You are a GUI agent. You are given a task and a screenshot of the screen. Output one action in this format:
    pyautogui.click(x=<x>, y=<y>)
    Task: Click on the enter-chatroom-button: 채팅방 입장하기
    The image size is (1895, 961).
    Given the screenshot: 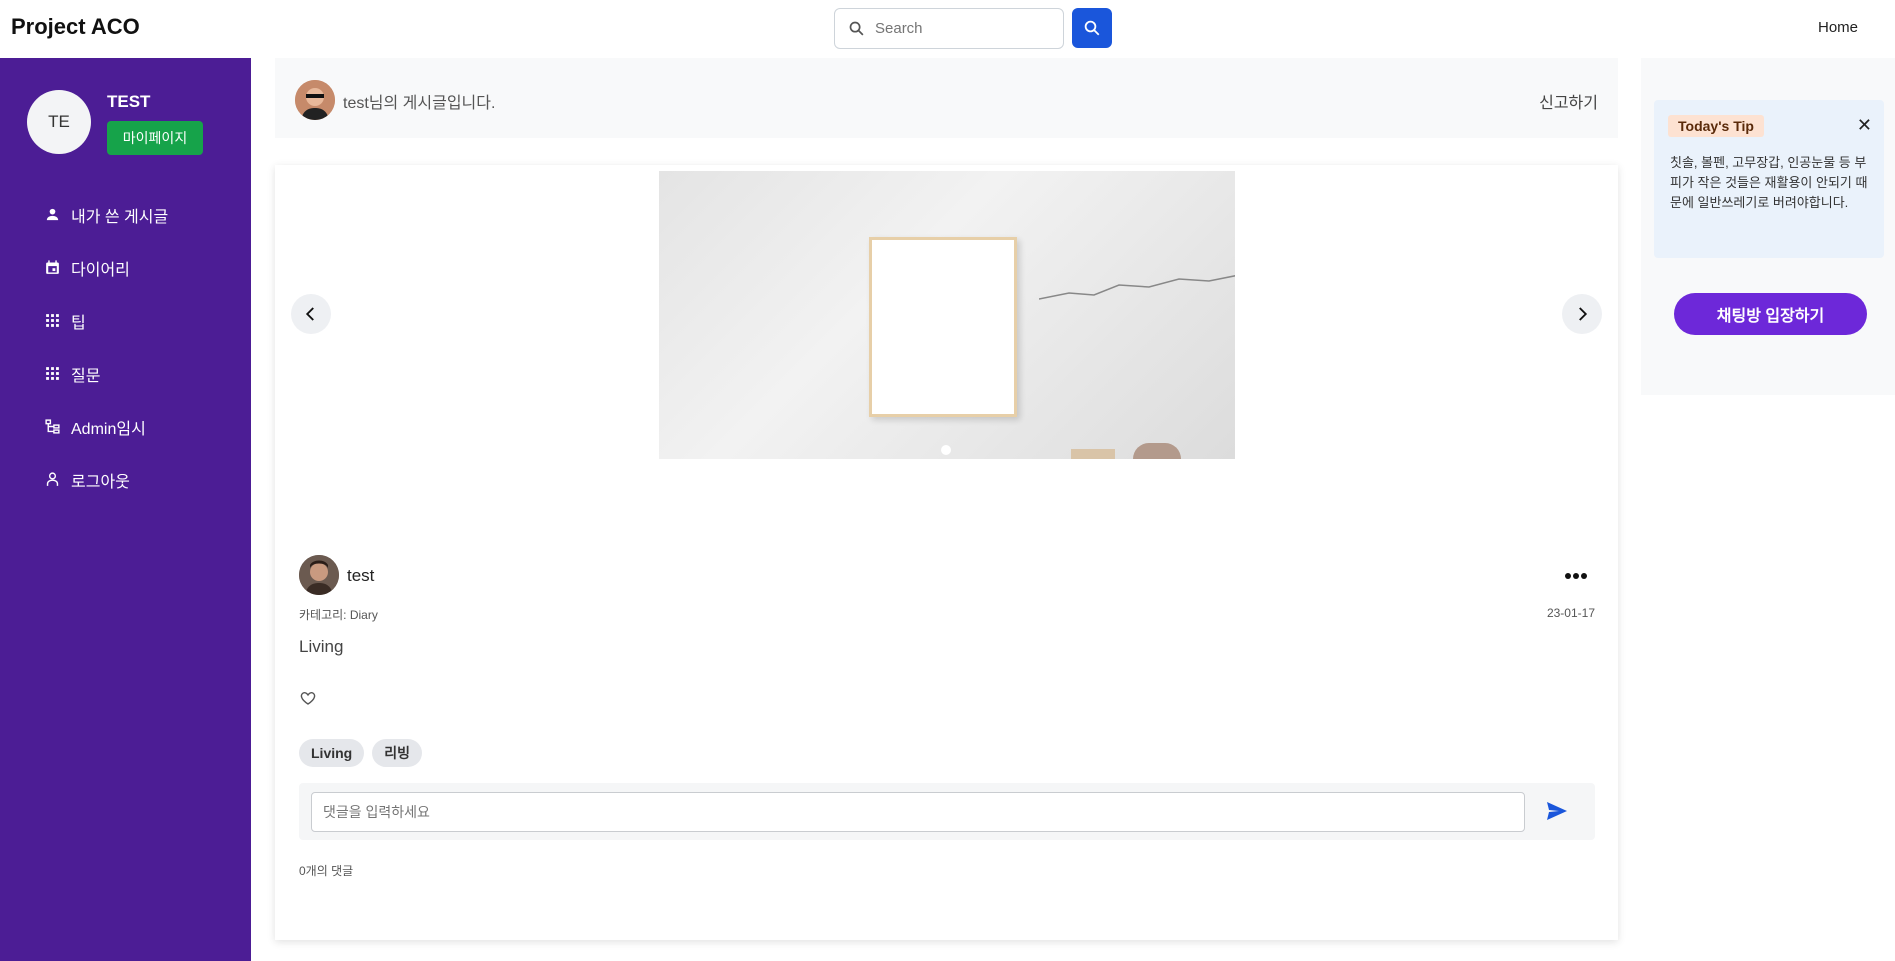 What is the action you would take?
    pyautogui.click(x=1770, y=314)
    